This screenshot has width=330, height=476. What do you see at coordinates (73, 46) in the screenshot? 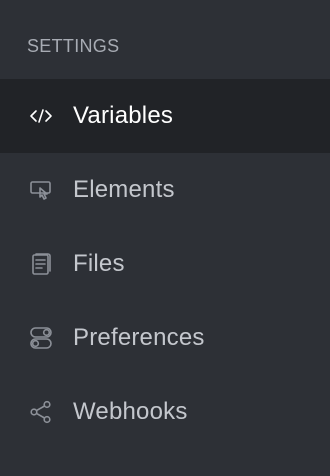
I see `settings-section-title: SETTINGS` at bounding box center [73, 46].